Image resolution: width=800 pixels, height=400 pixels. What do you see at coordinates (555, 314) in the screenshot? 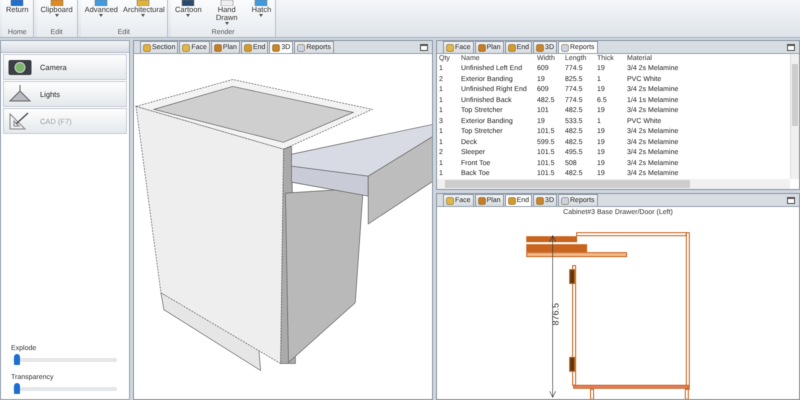
I see `dimension-label: 876.5` at bounding box center [555, 314].